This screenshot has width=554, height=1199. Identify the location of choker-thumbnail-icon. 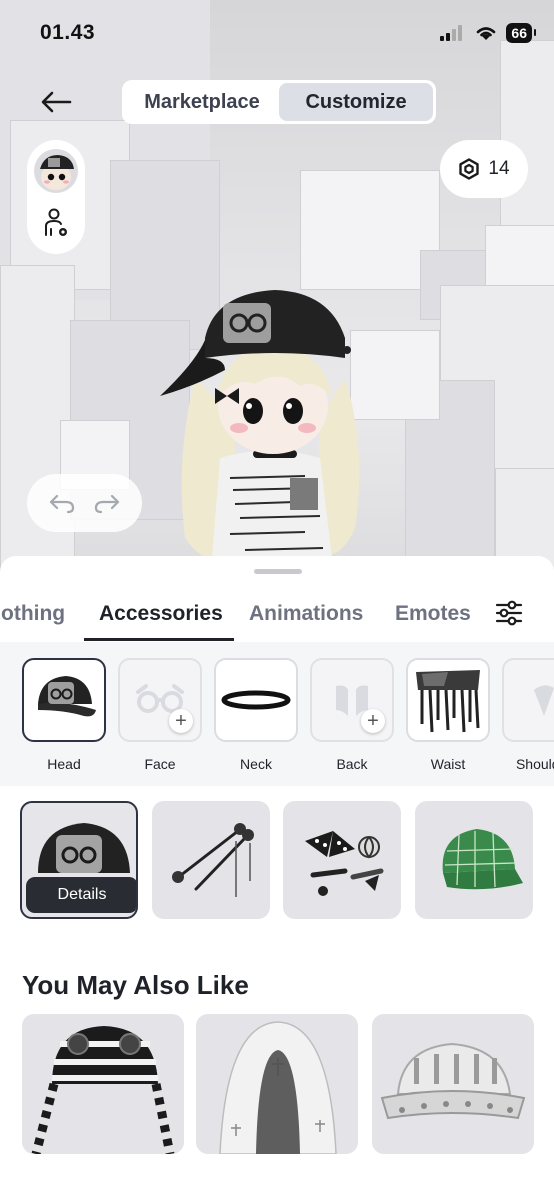
(256, 700).